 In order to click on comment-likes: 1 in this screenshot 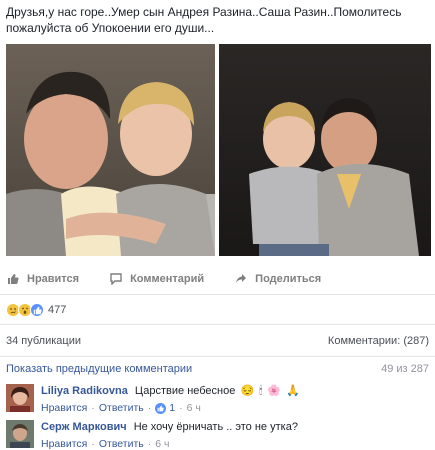, I will do `click(165, 408)`.